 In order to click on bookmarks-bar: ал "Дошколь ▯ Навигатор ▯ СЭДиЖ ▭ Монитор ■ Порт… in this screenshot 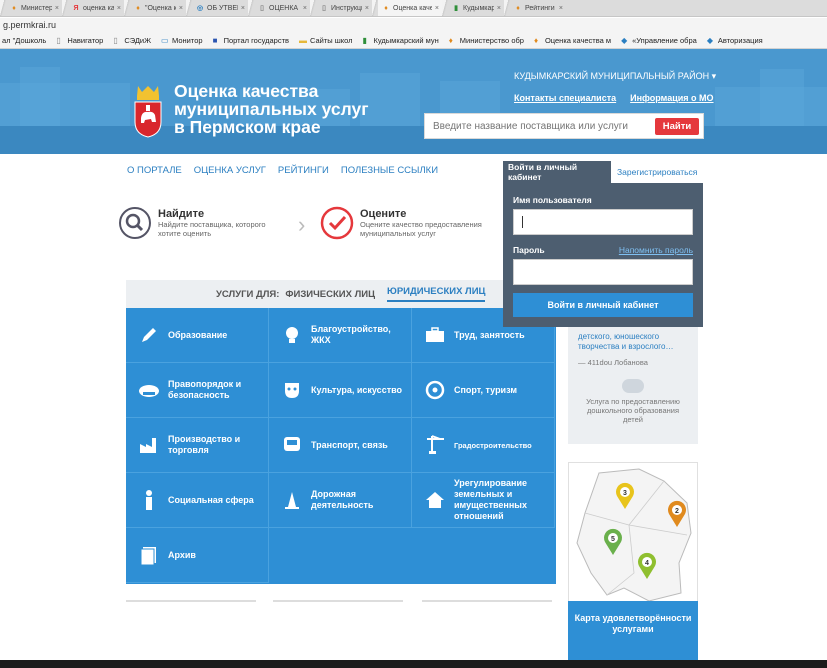, I will do `click(413, 41)`.